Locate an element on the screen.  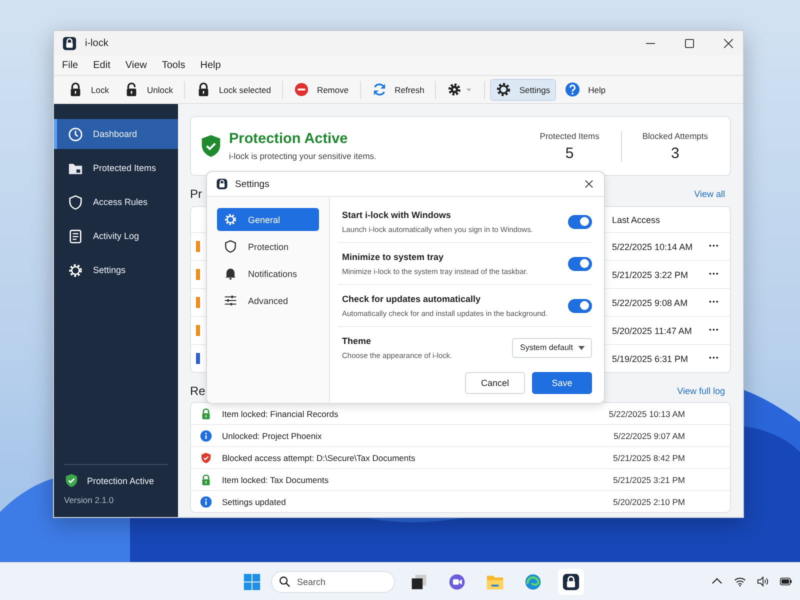
caret-icon is located at coordinates (581, 348).